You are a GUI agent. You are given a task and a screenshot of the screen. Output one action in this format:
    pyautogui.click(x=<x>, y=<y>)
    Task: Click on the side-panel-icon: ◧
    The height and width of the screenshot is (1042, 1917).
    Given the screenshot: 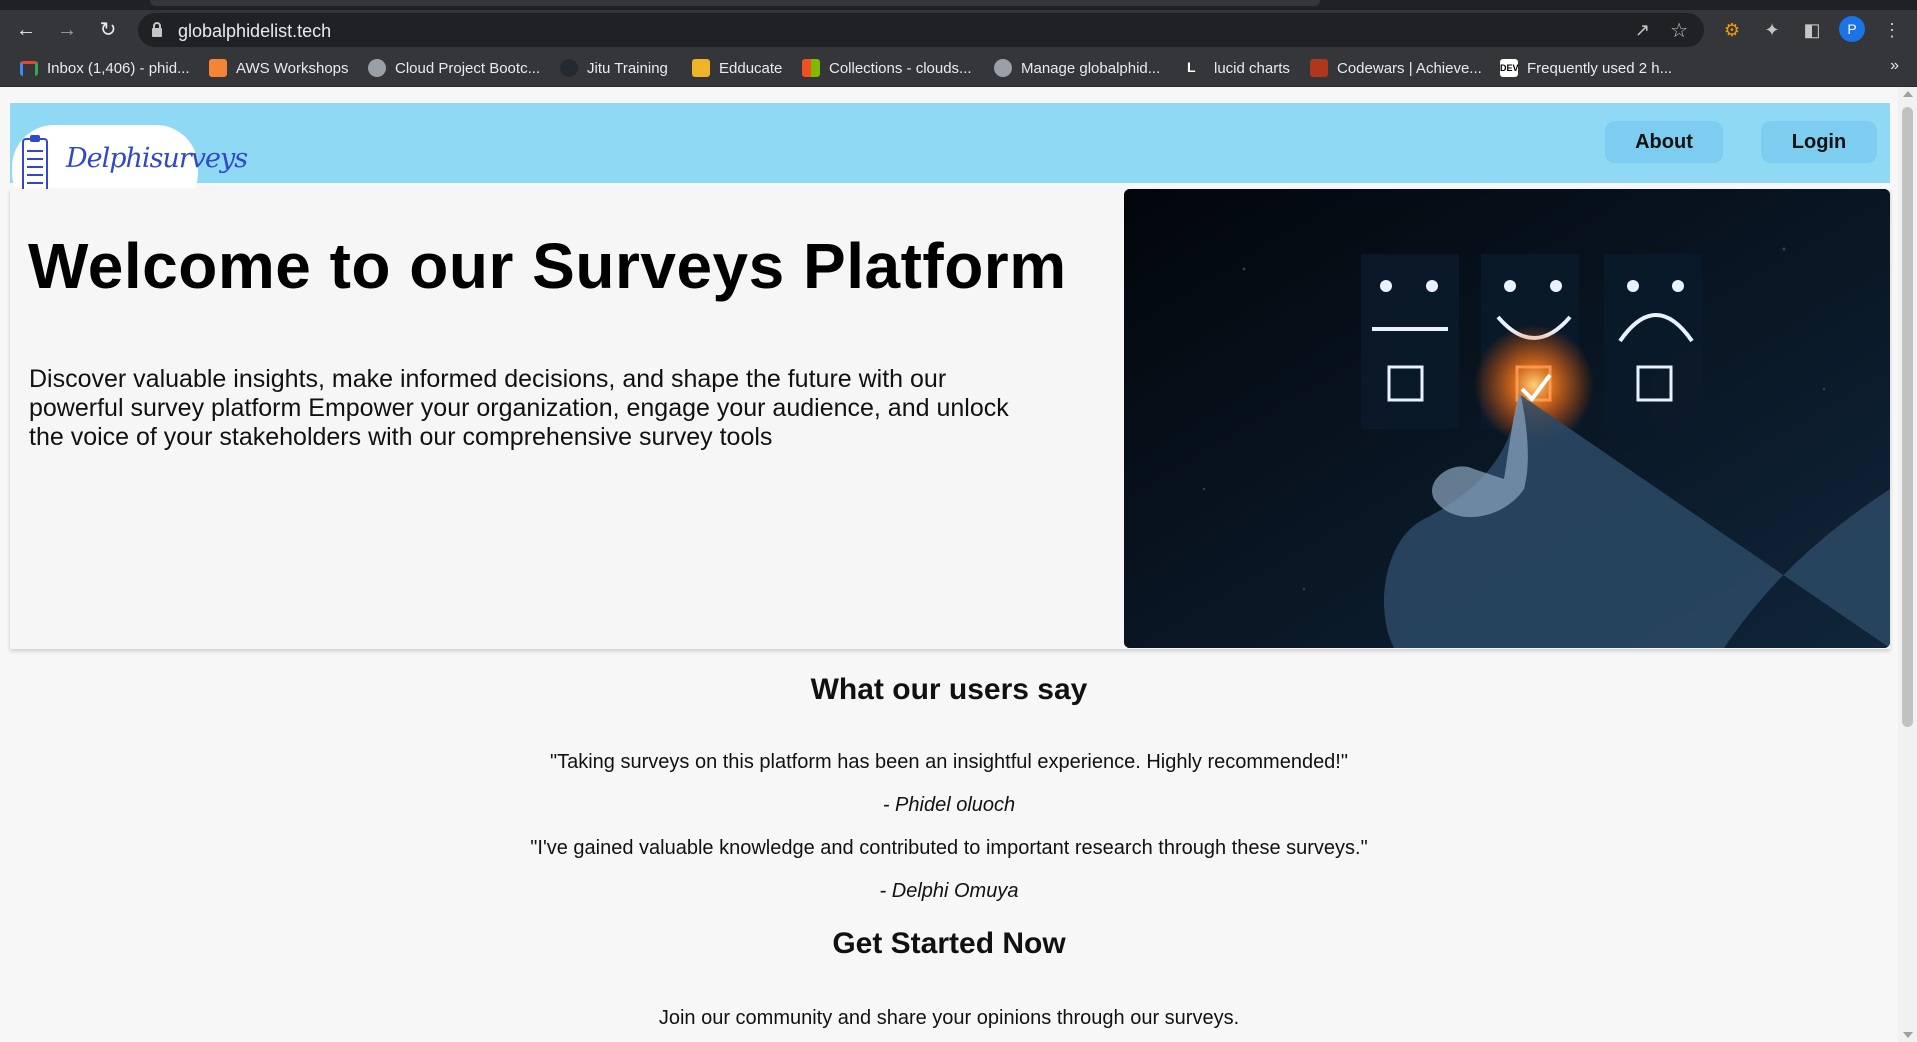 What is the action you would take?
    pyautogui.click(x=1812, y=30)
    